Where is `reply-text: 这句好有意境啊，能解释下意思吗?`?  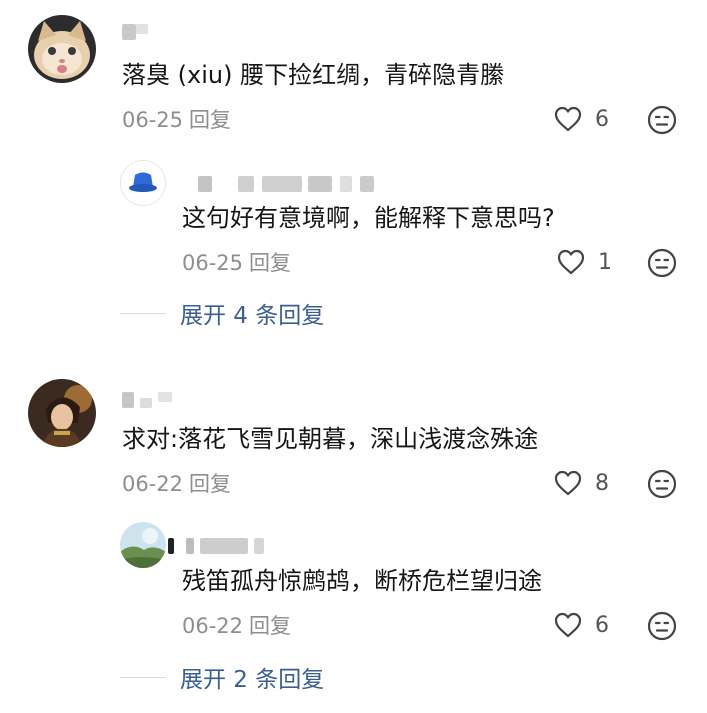 reply-text: 这句好有意境啊，能解释下意思吗? is located at coordinates (368, 218).